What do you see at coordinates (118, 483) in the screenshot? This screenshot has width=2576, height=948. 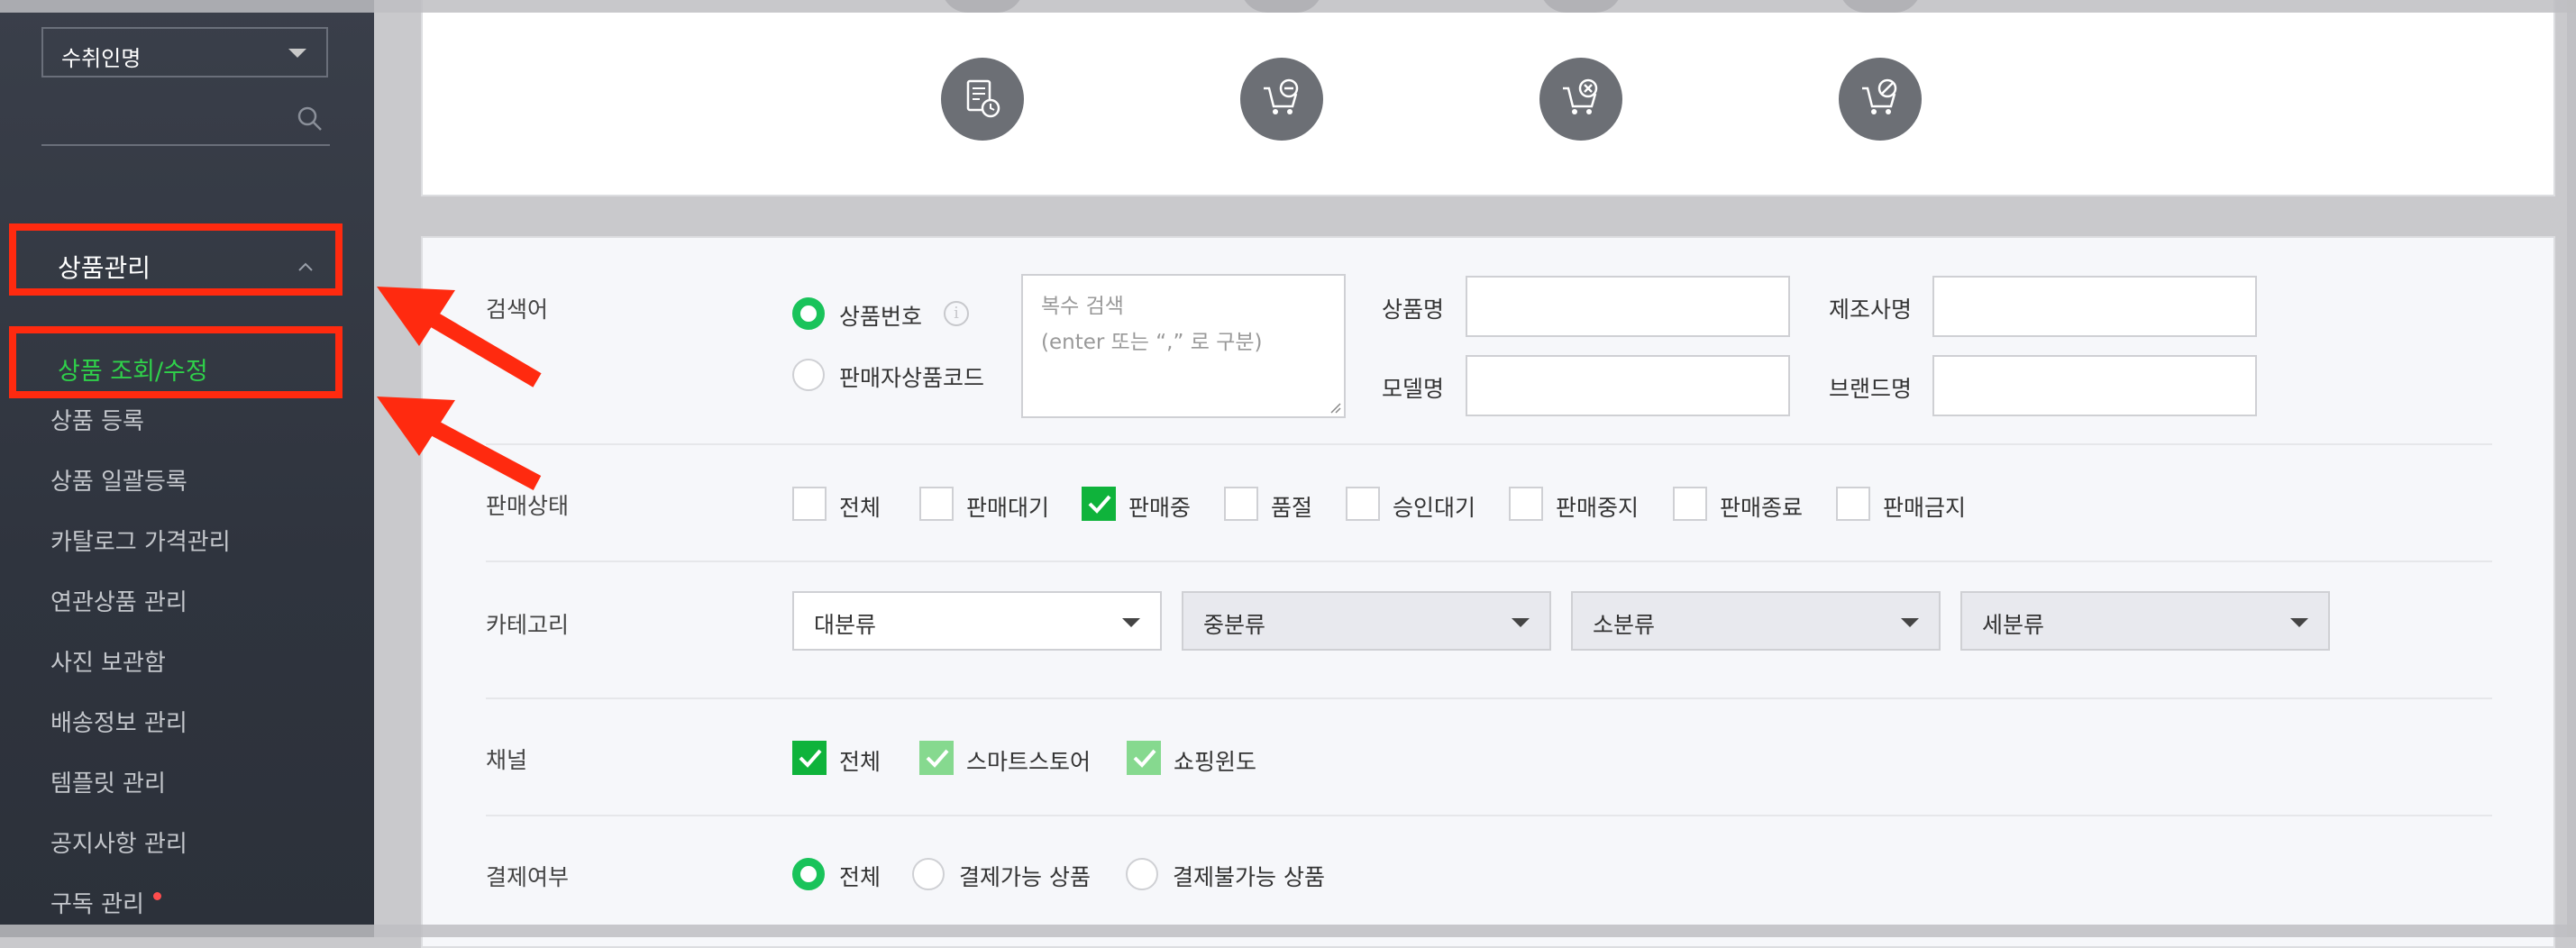 I see `menu-item-label: 상품 일괄등록` at bounding box center [118, 483].